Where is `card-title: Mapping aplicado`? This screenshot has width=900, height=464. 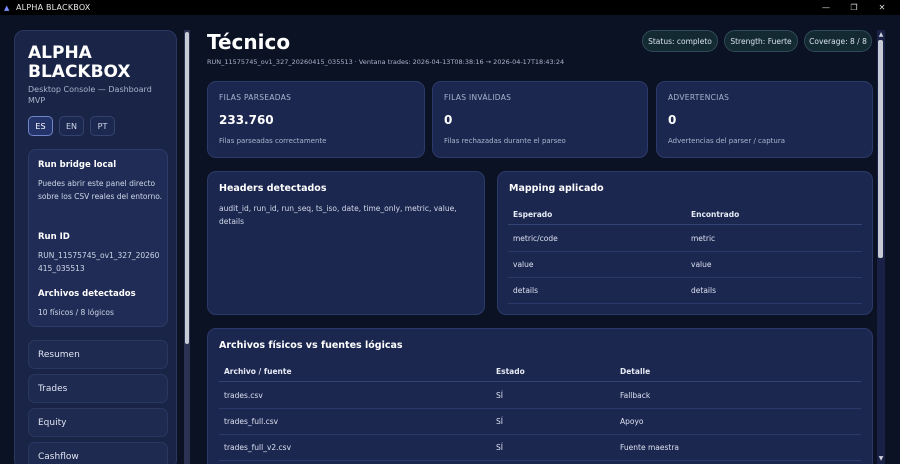
card-title: Mapping aplicado is located at coordinates (556, 188).